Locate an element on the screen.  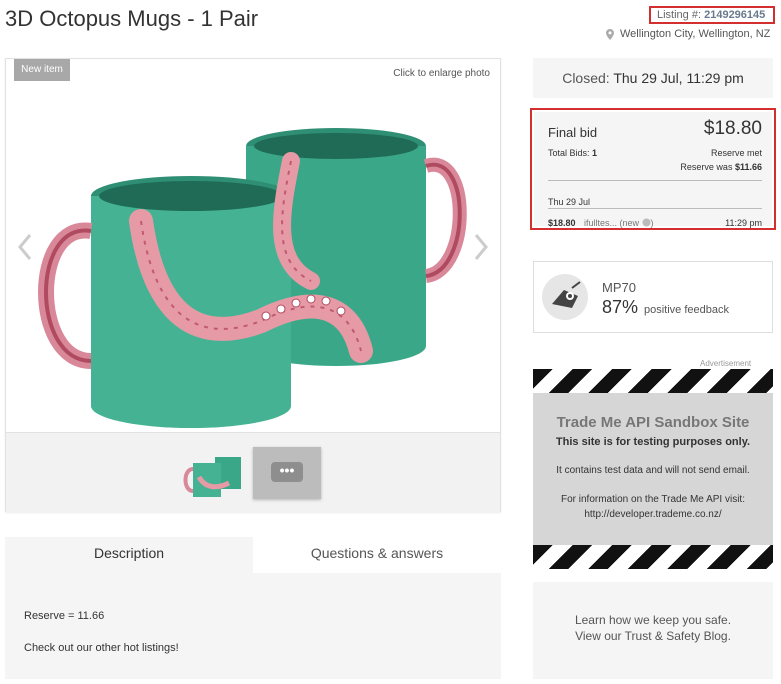
reserve-was: Reserve was $11.66 is located at coordinates (721, 167).